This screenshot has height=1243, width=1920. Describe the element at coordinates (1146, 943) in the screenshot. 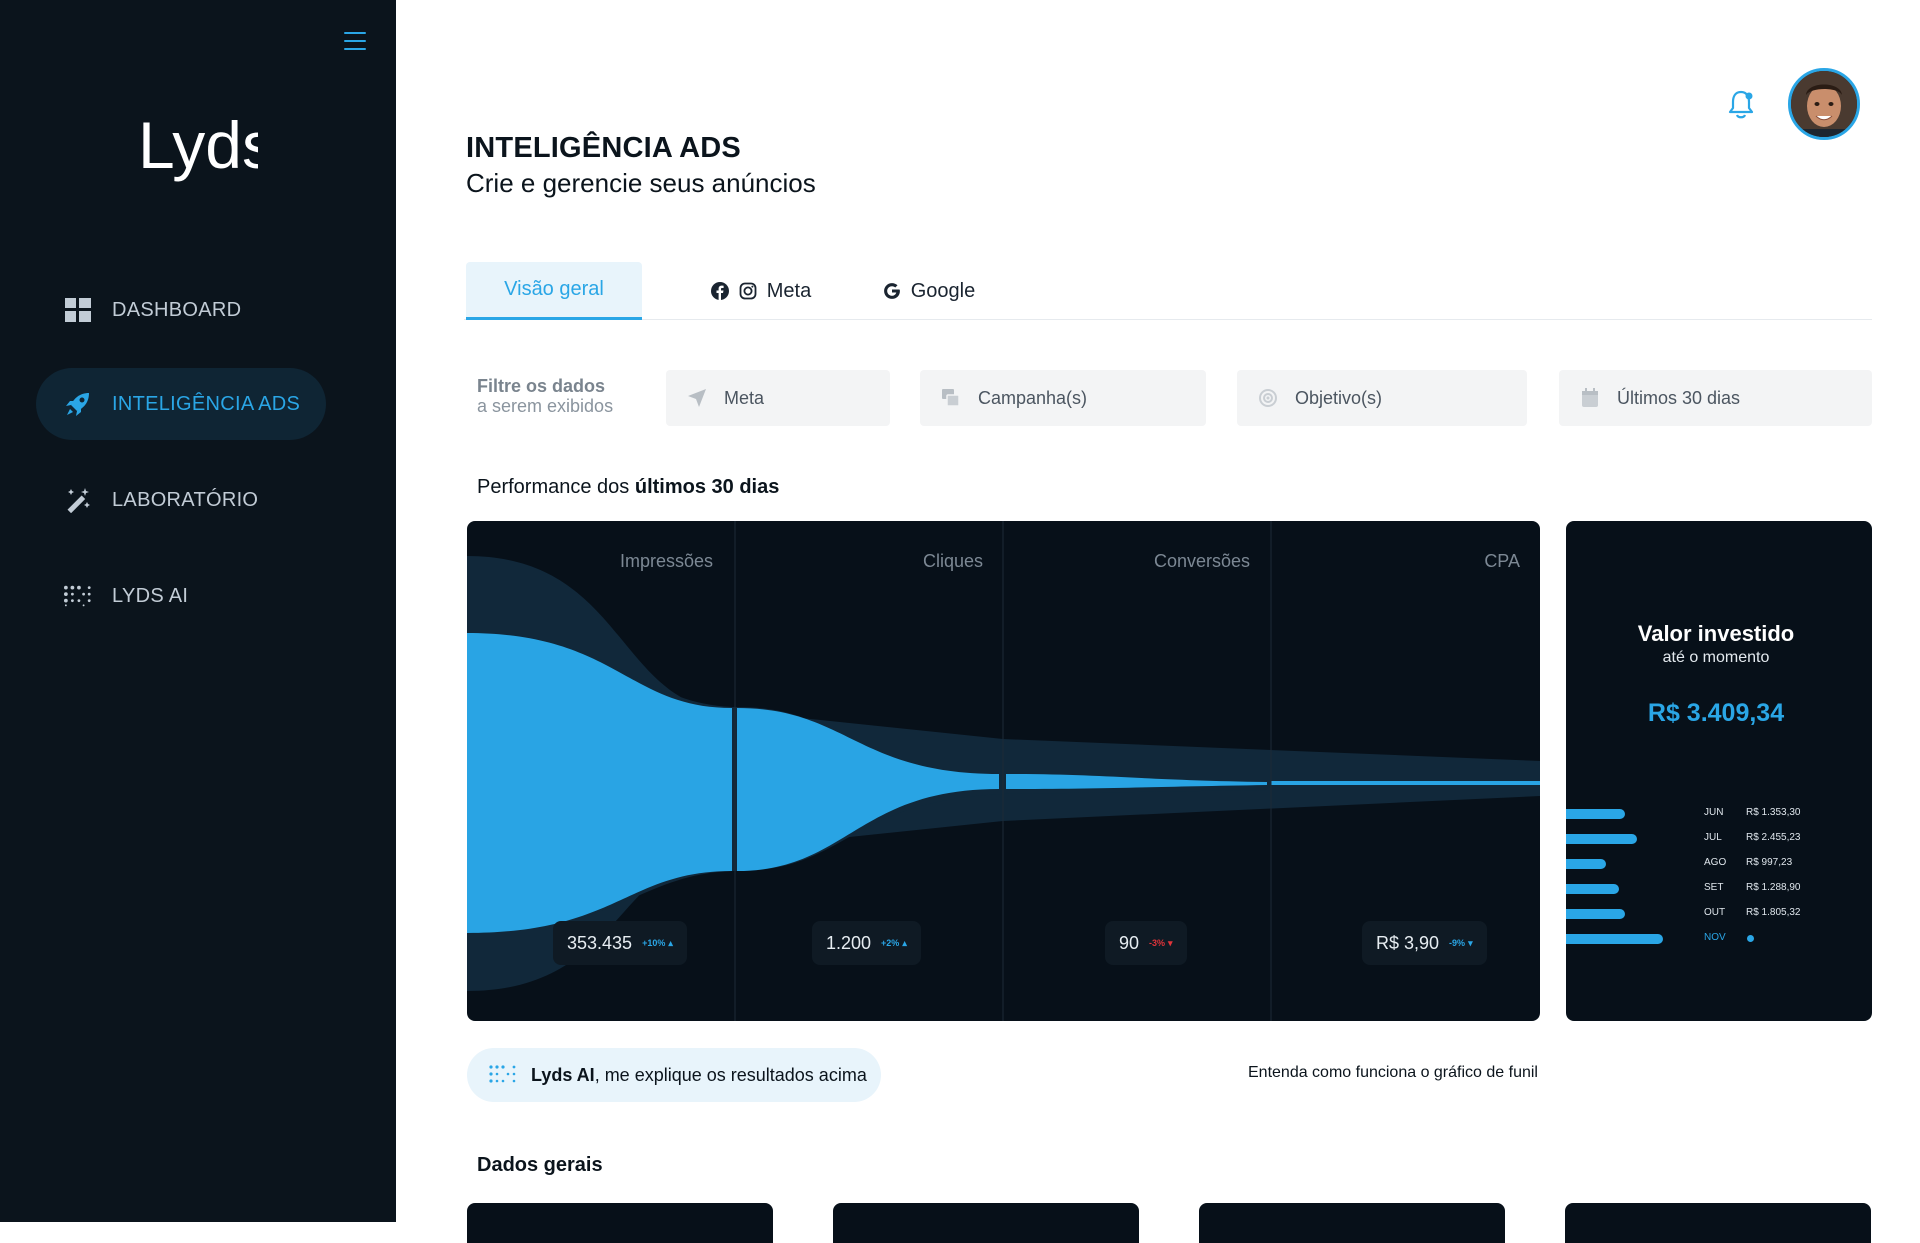

I see `metric-conversoes: 90 -3% ▾` at that location.